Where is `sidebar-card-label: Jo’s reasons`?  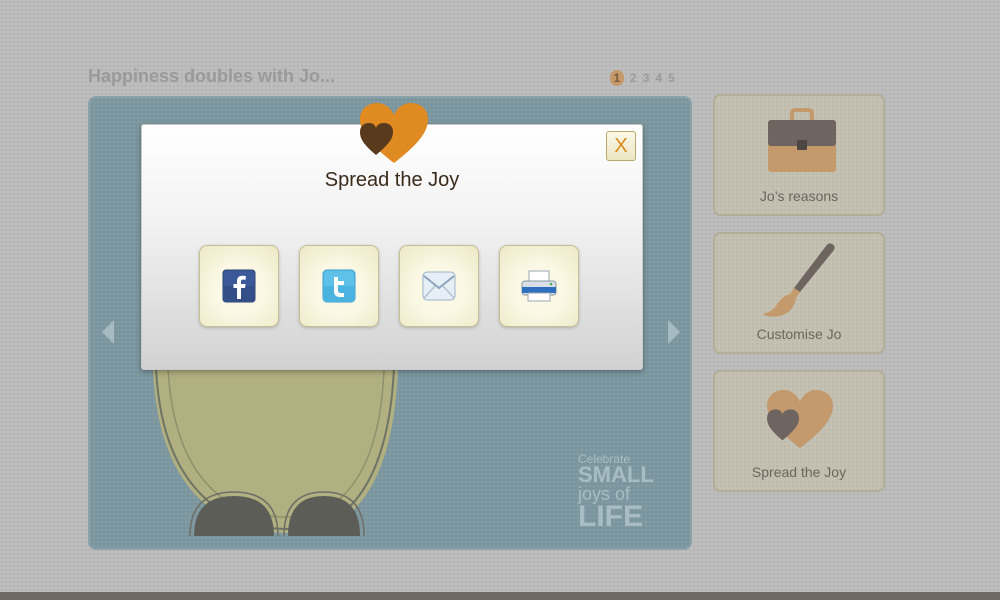 sidebar-card-label: Jo’s reasons is located at coordinates (799, 196).